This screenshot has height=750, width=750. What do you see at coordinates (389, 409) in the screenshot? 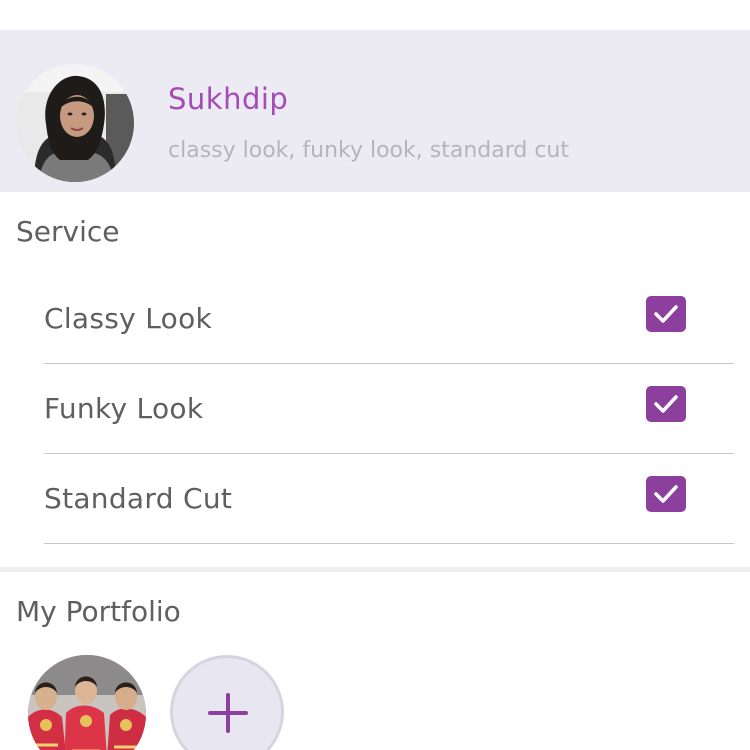
I see `service-item-funky-look: Funky Look` at bounding box center [389, 409].